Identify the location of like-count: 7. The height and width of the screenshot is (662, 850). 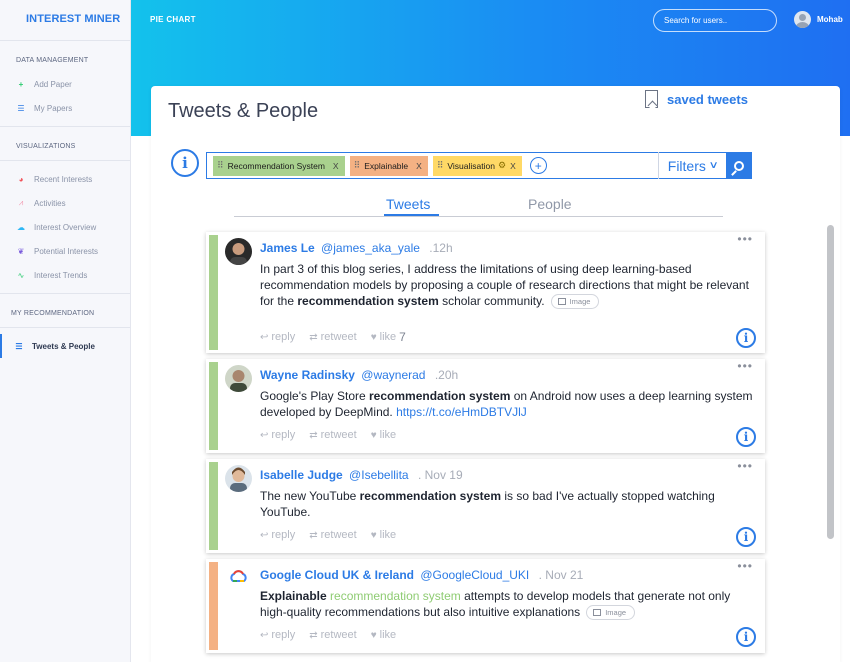
(402, 337).